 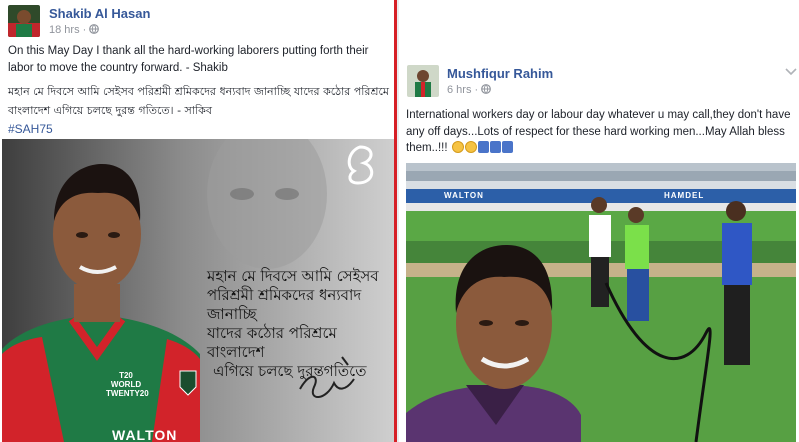 I want to click on overlay-line: মহান মে দিবসে আমি সেইসব, so click(x=293, y=276).